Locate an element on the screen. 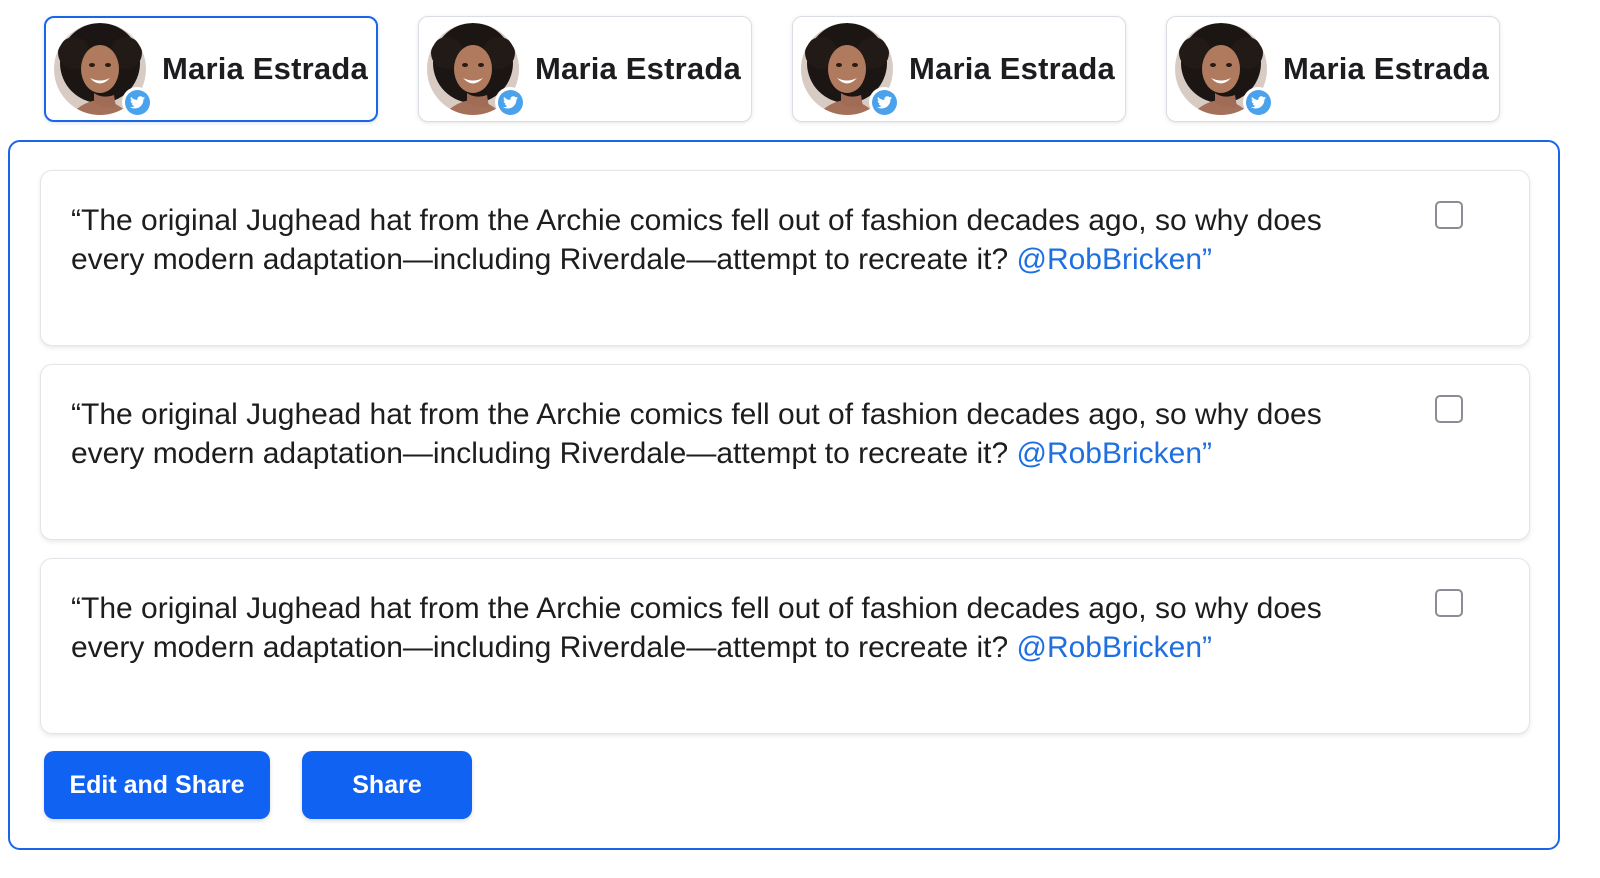 The height and width of the screenshot is (878, 1600). edit-and-share-button: Edit and Share is located at coordinates (157, 785).